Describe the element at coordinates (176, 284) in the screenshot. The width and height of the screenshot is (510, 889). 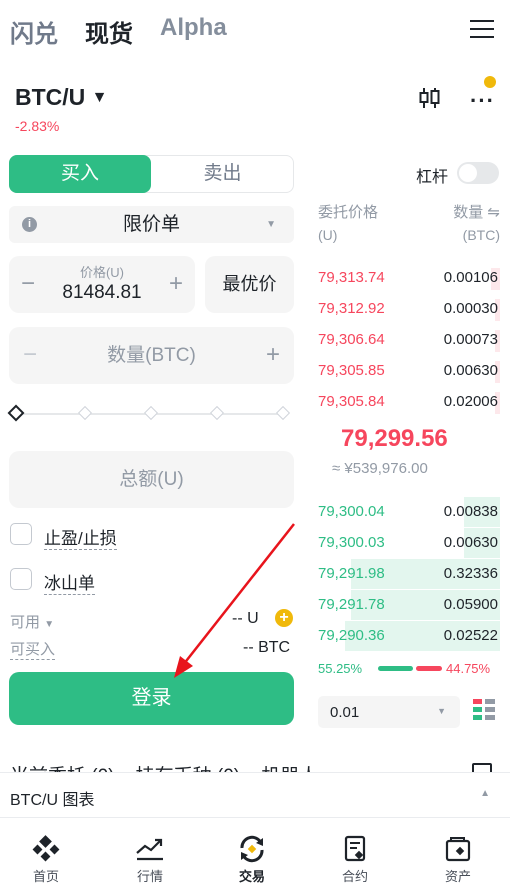
I see `price-plus-button: +` at that location.